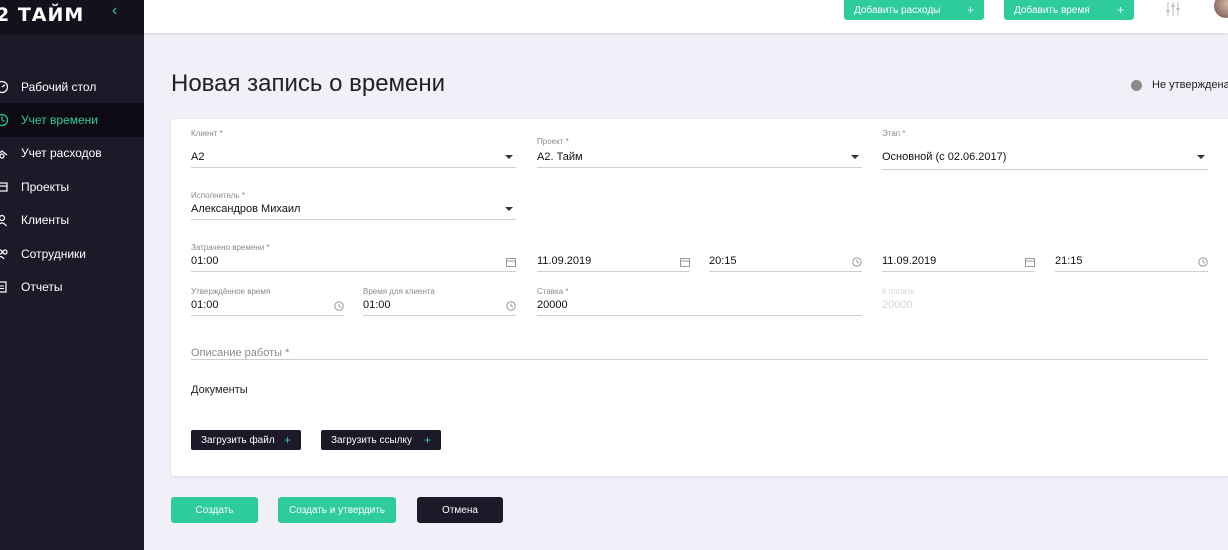 This screenshot has height=550, width=1228. I want to click on page-title: Новая запись о времени, so click(308, 83).